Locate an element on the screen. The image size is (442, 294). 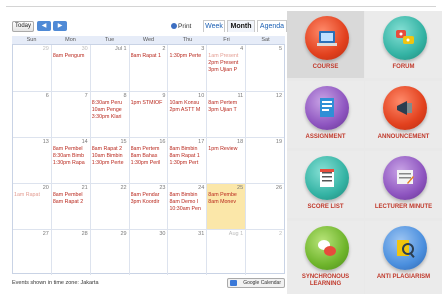
day-number: 5 is located at coordinates (280, 49).